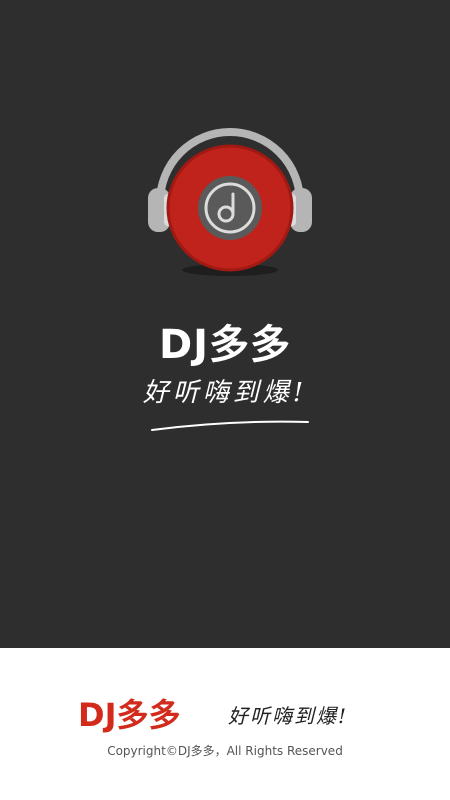 This screenshot has width=450, height=800. What do you see at coordinates (288, 716) in the screenshot?
I see `footer-tagline: 好听嗨到爆!` at bounding box center [288, 716].